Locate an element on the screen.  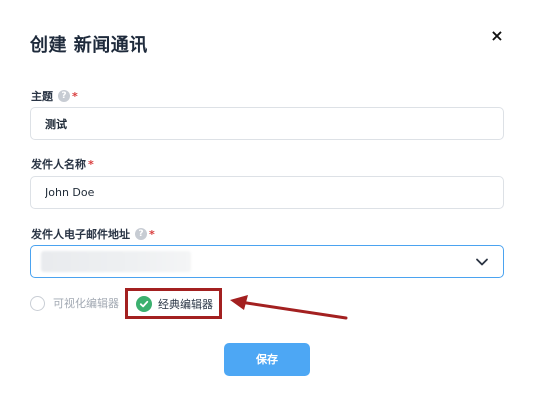
sender-name-input is located at coordinates (267, 192).